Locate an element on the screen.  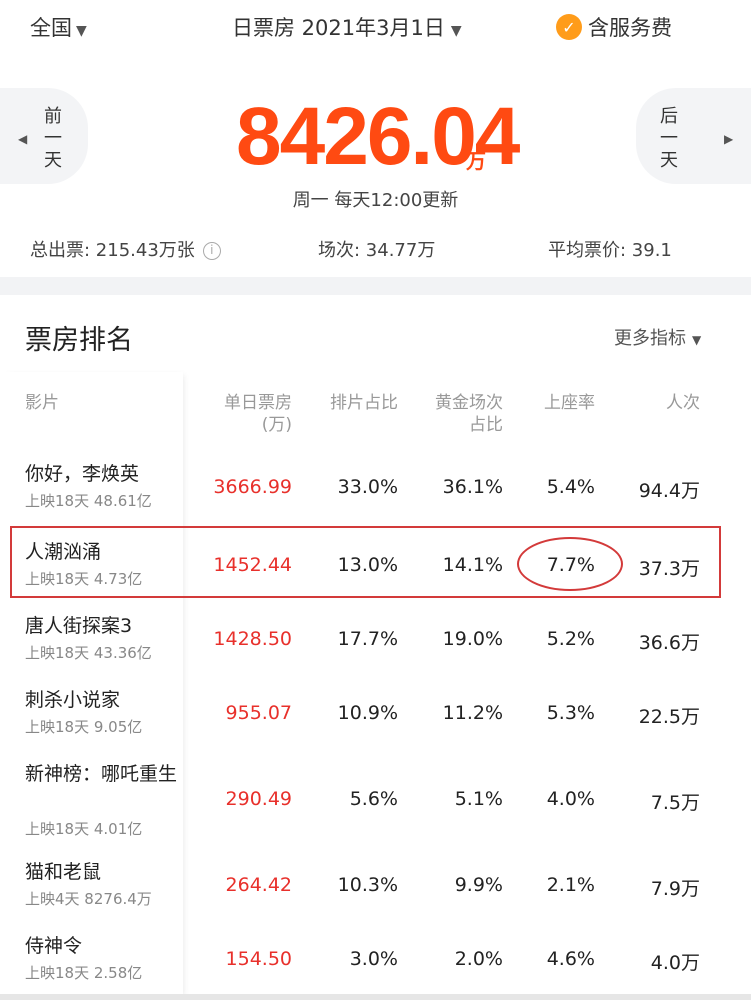
check-icon: ✓ is located at coordinates (569, 27).